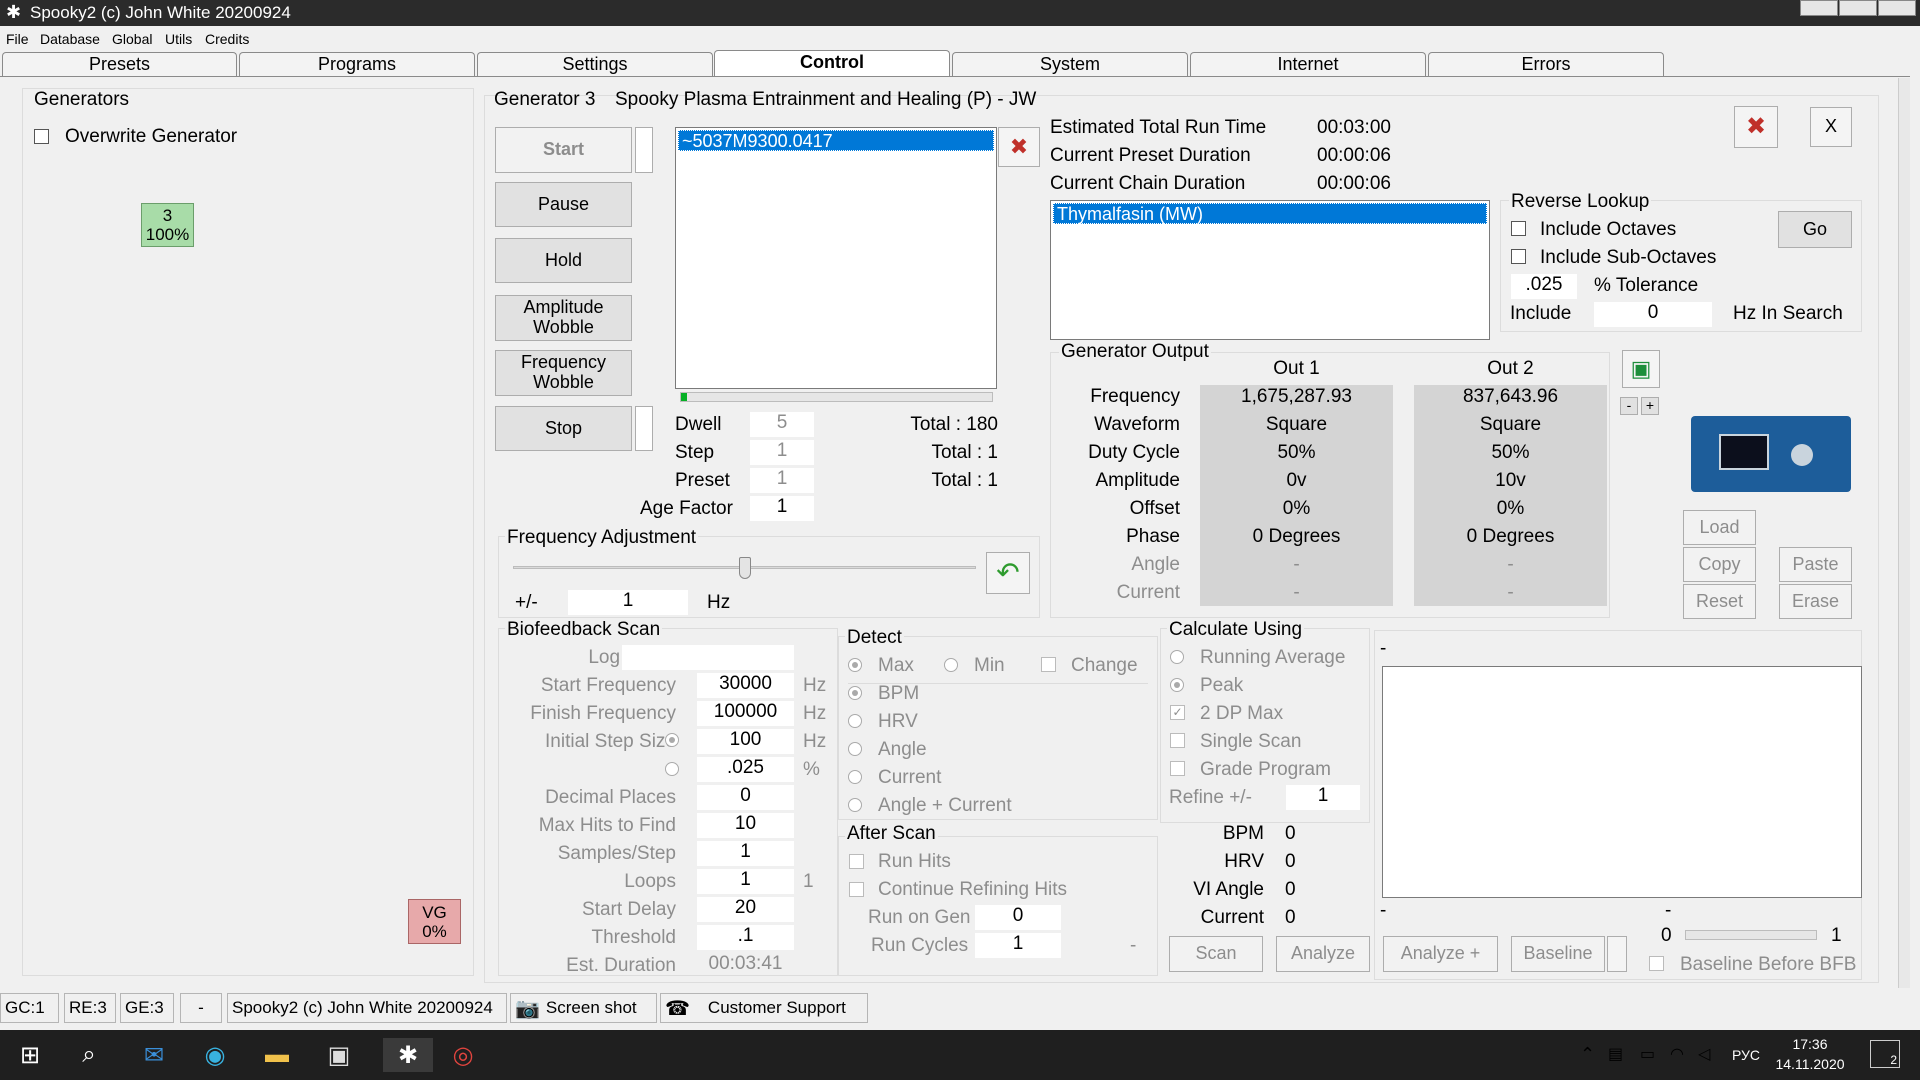  Describe the element at coordinates (563, 204) in the screenshot. I see `pause-button: Pause` at that location.